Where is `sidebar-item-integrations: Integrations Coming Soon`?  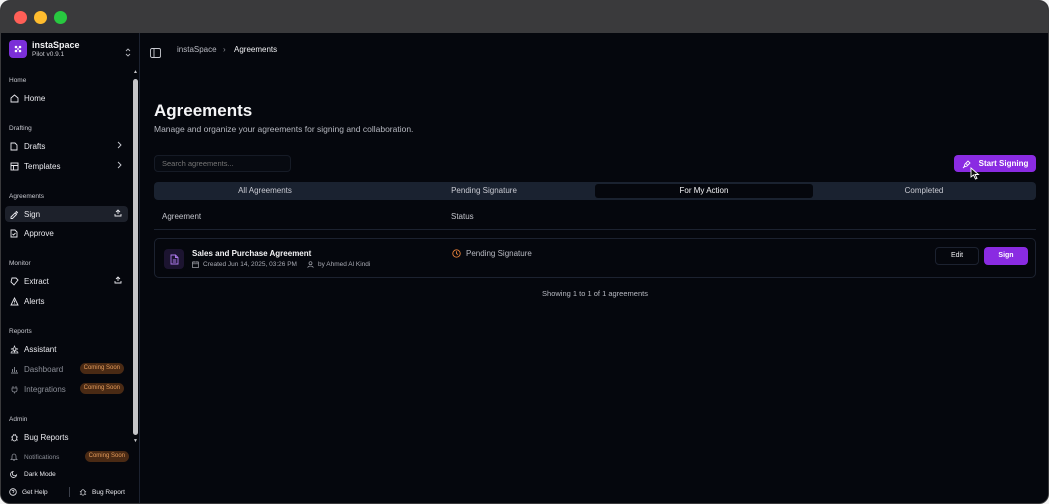
sidebar-item-integrations: Integrations Coming Soon is located at coordinates (66, 389).